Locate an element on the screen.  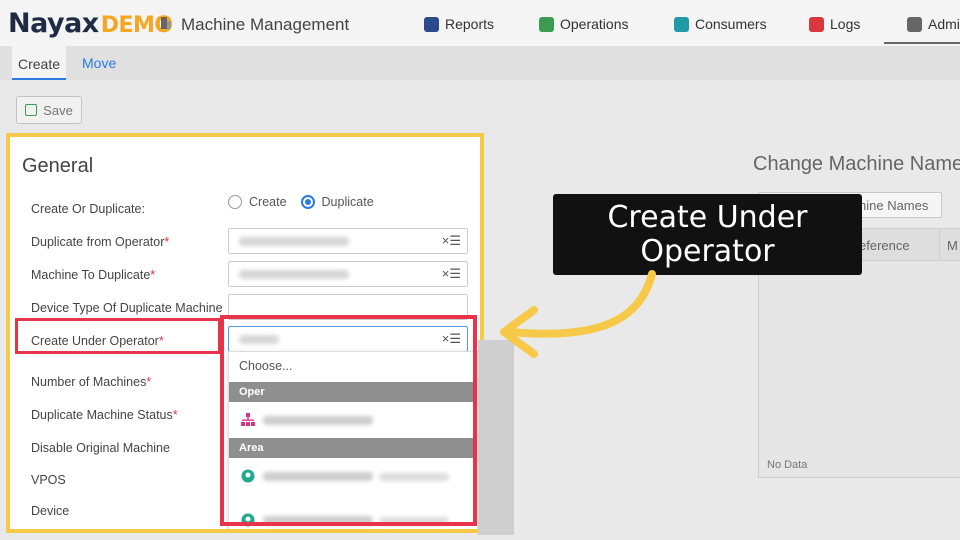
duplicate-from-operator-select: ×☰ is located at coordinates (348, 241).